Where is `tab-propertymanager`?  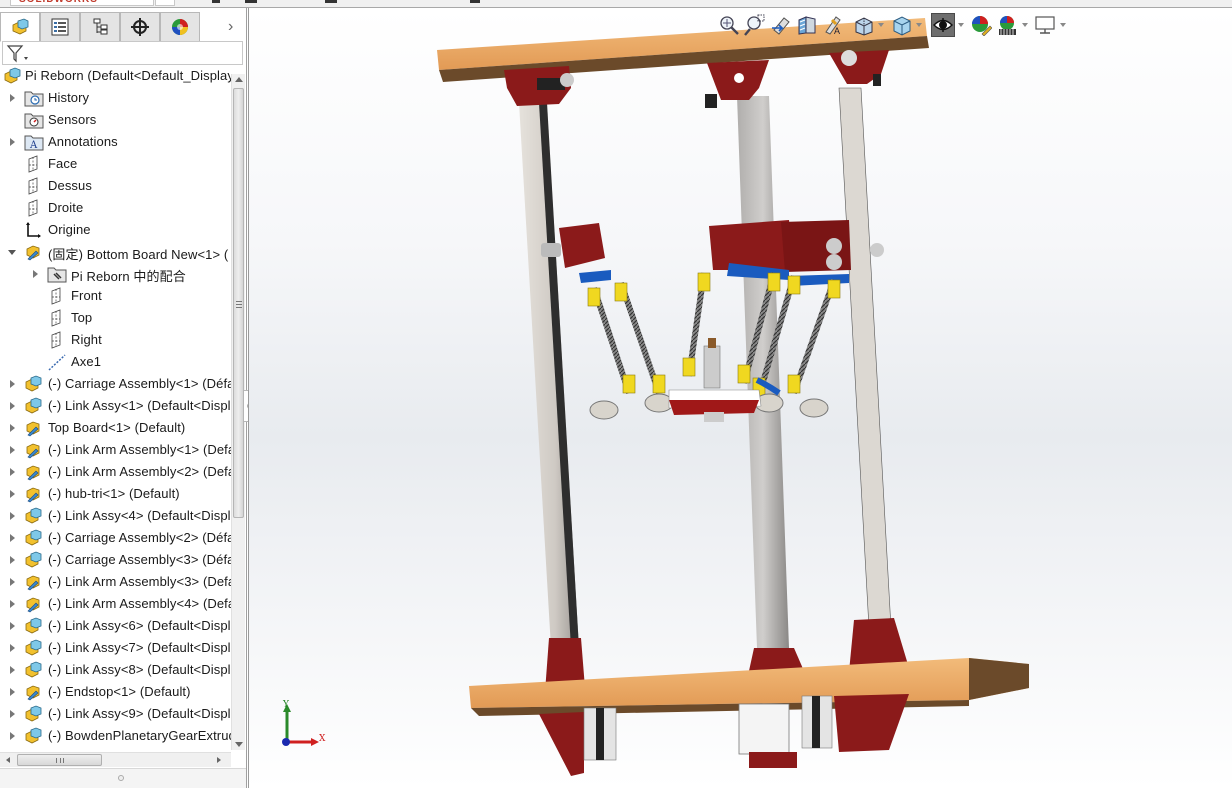
tab-propertymanager is located at coordinates (60, 27).